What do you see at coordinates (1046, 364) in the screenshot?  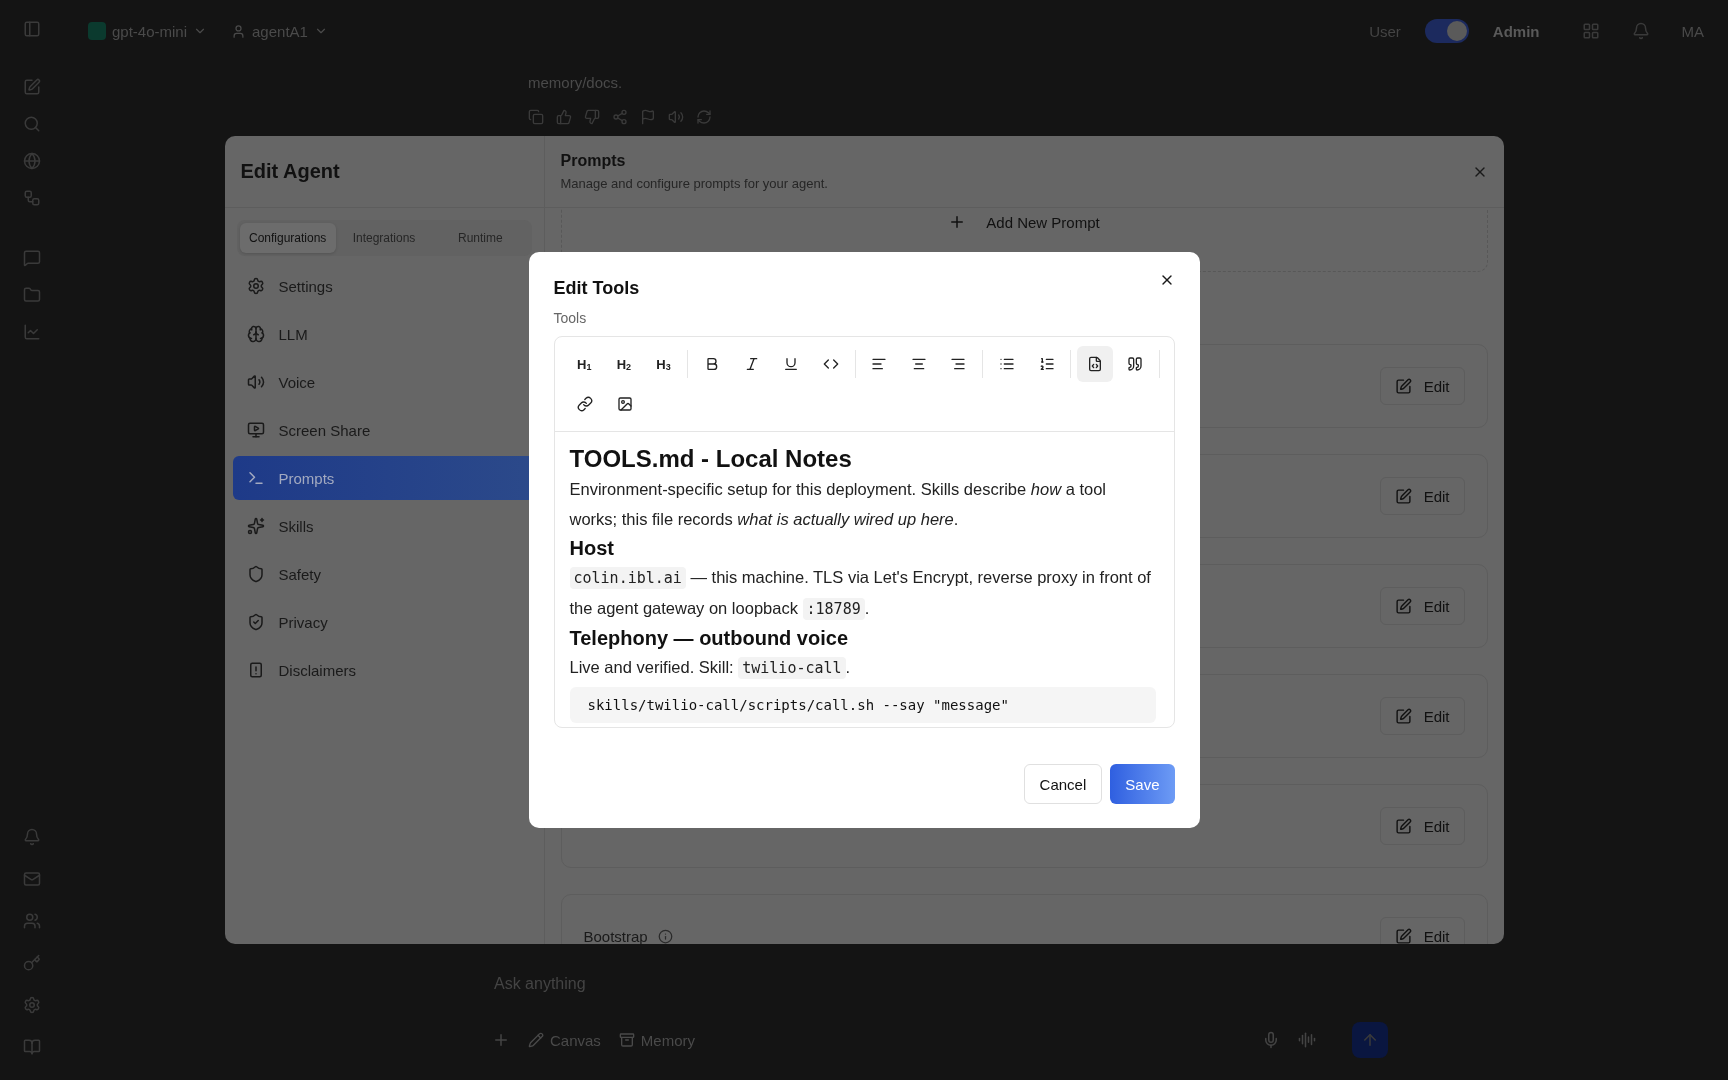 I see `numbered-list-icon` at bounding box center [1046, 364].